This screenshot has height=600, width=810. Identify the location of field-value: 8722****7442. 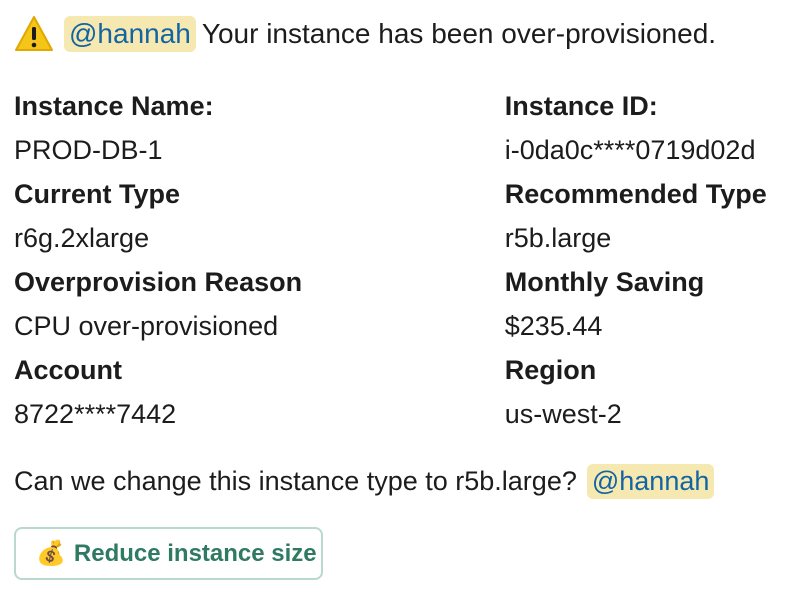
(95, 414).